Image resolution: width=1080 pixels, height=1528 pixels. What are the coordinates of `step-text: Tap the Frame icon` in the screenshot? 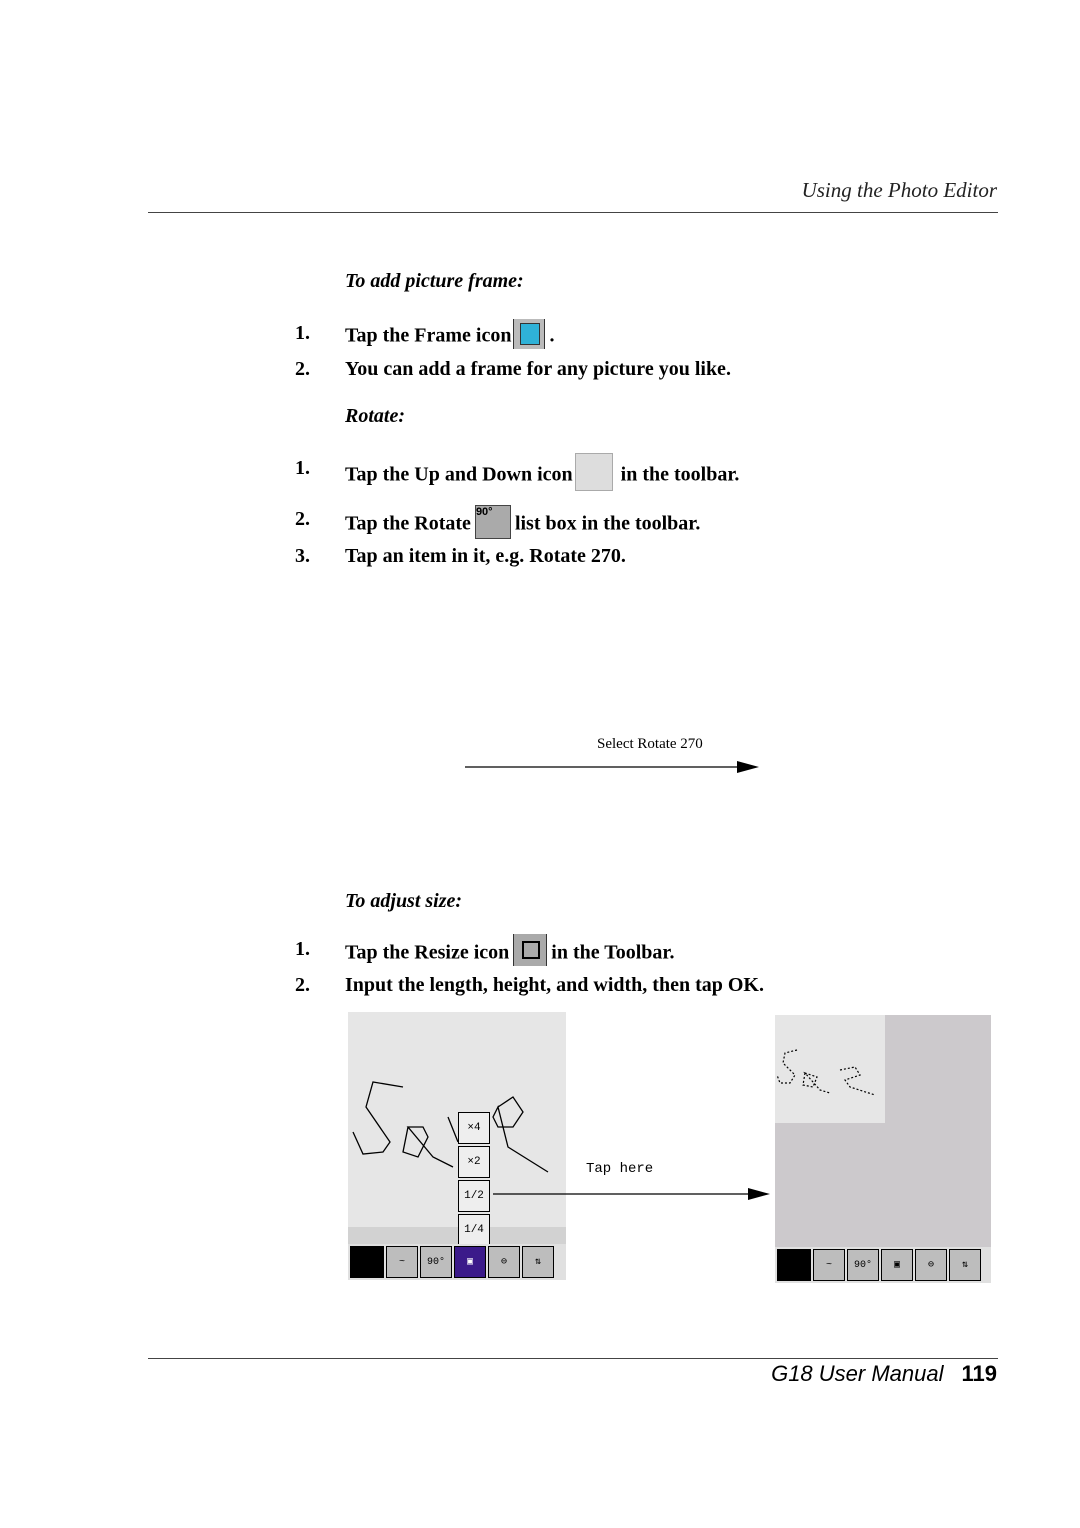 It's located at (428, 335).